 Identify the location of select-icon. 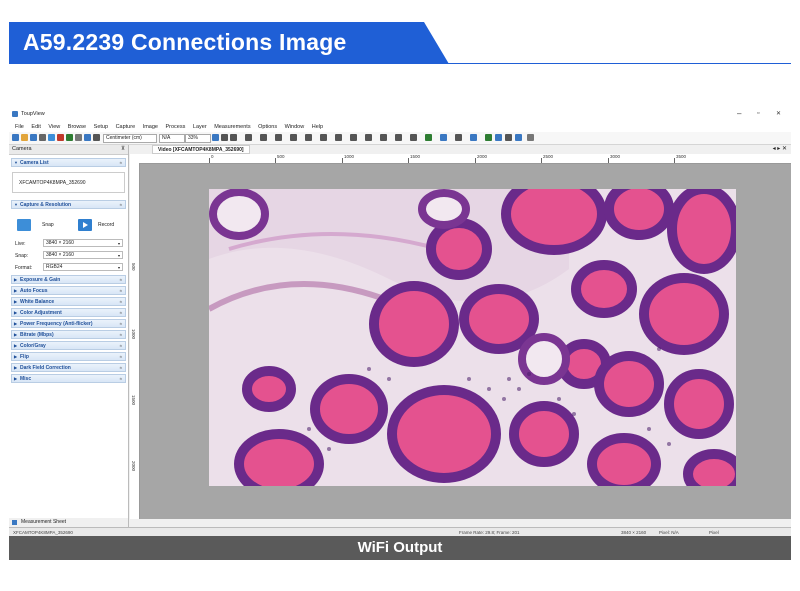
(224, 137).